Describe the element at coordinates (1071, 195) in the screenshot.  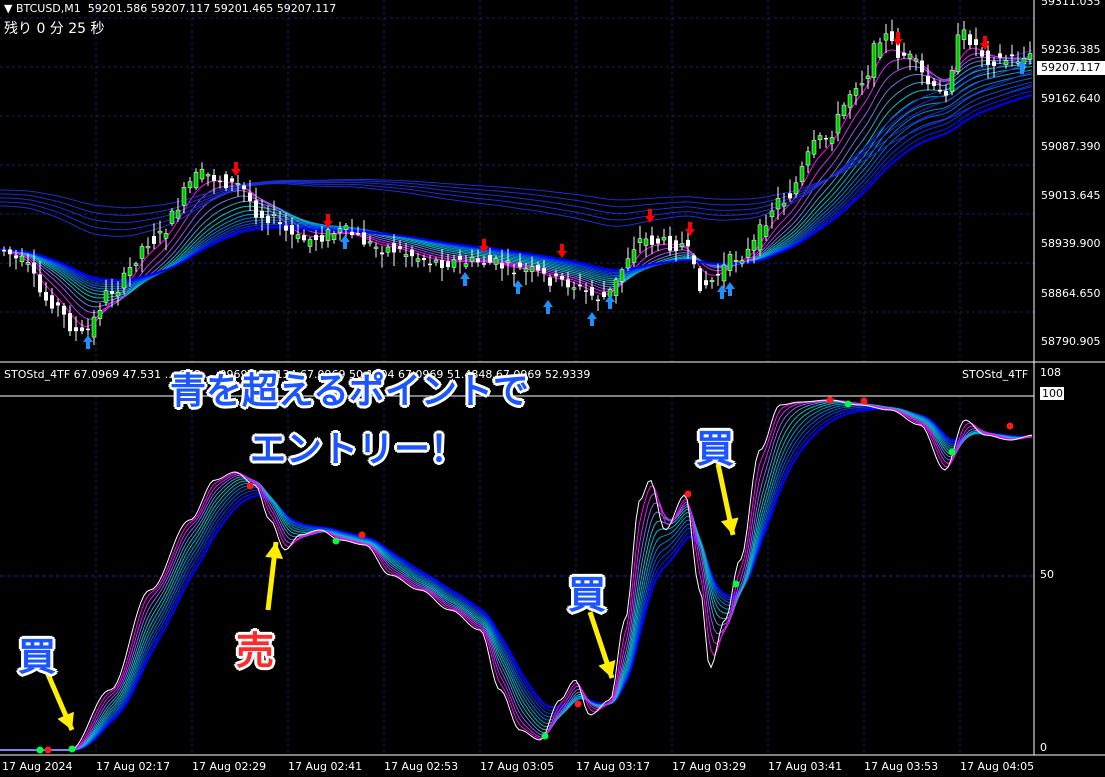
I see `price-label: 59013.645` at that location.